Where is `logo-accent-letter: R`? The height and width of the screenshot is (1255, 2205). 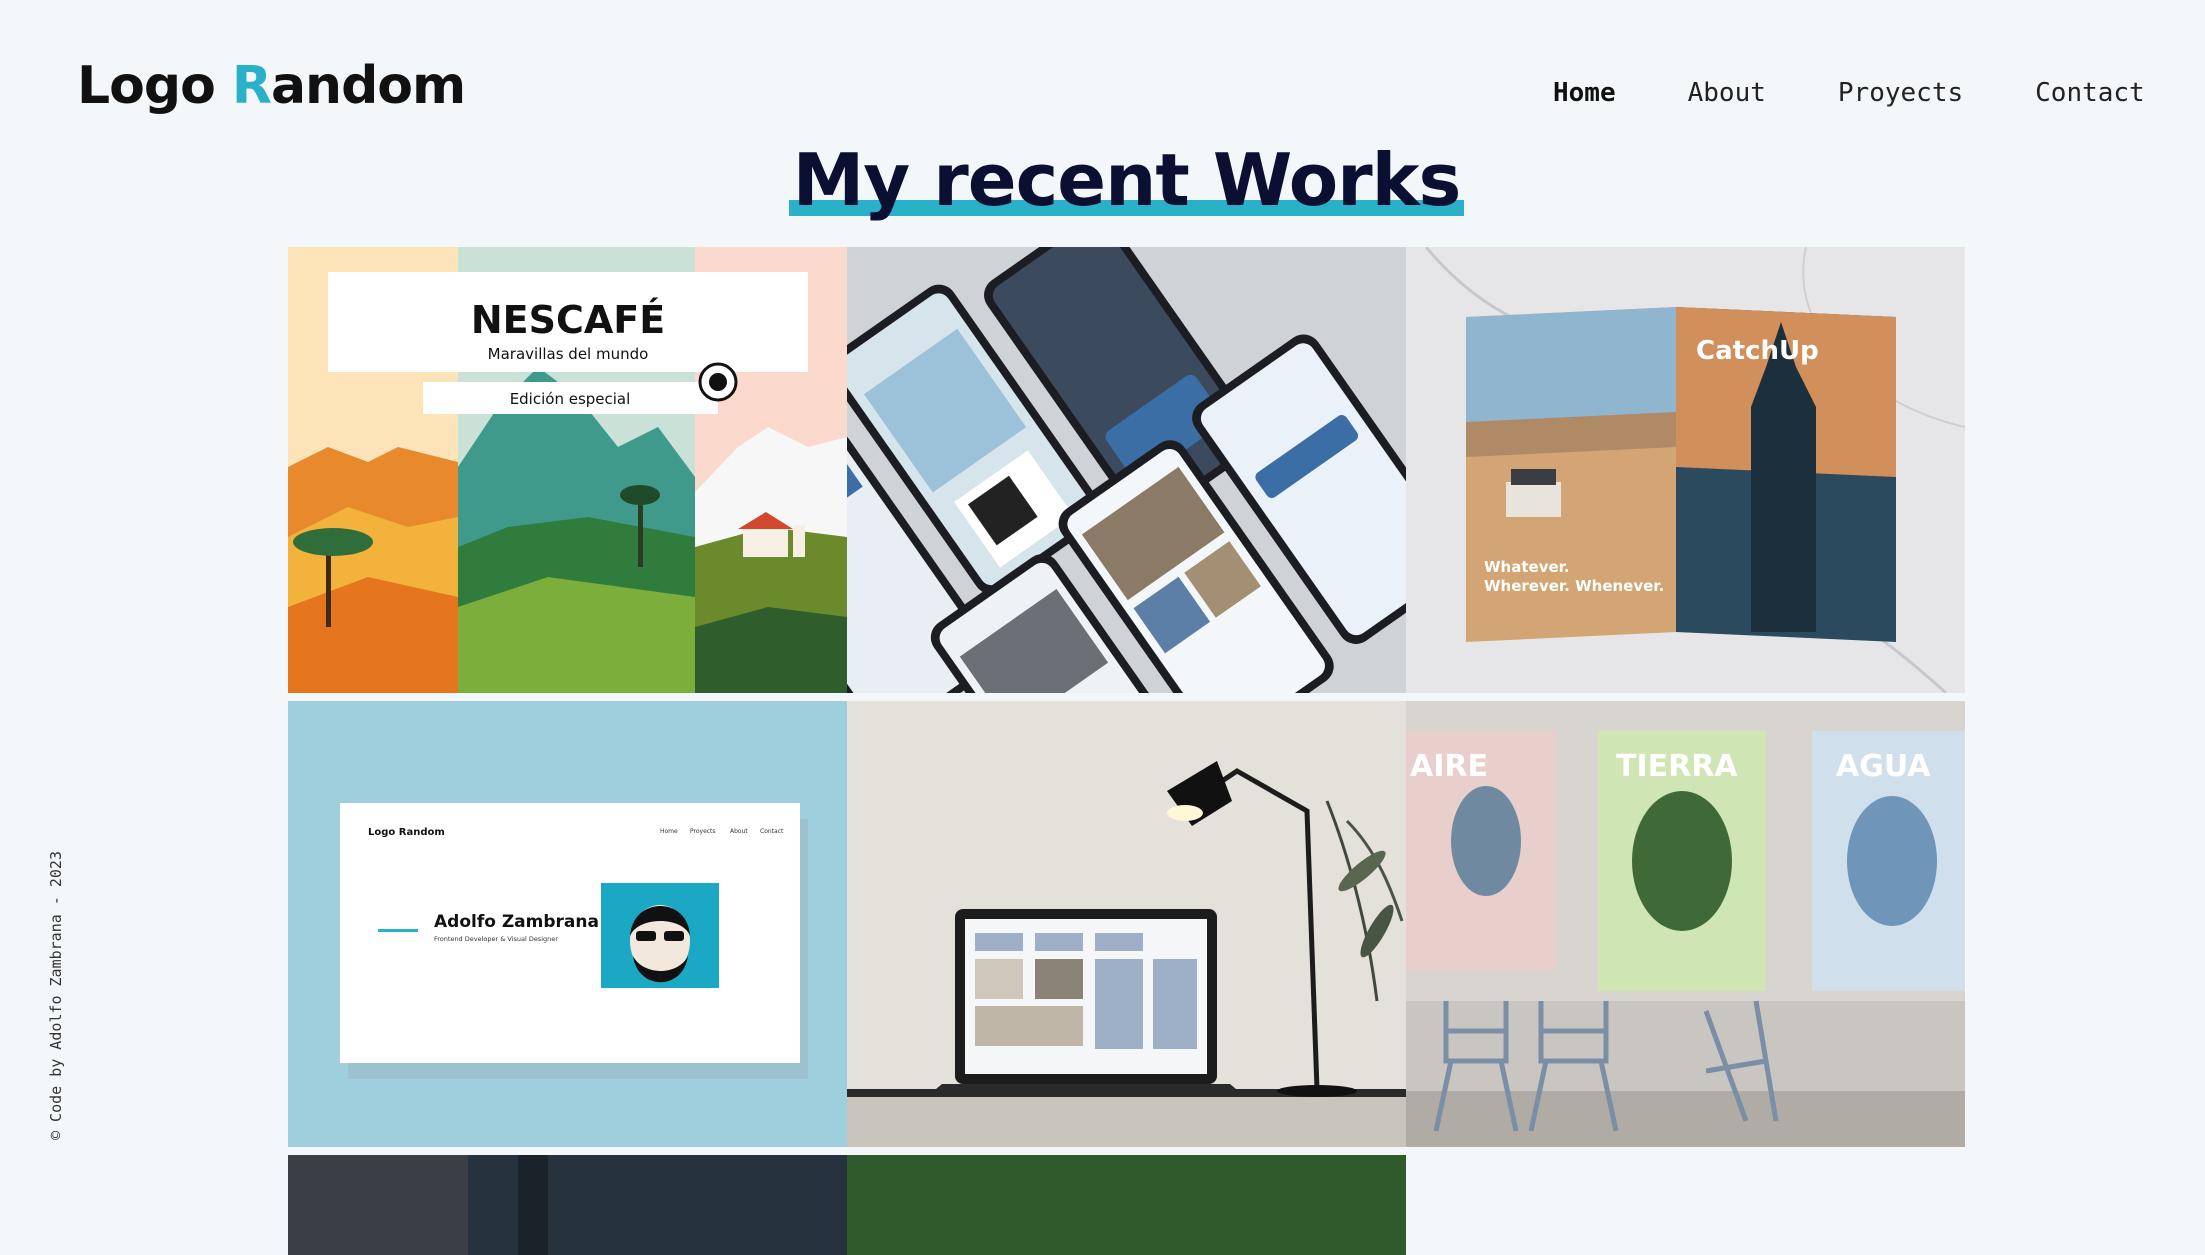
logo-accent-letter: R is located at coordinates (251, 86).